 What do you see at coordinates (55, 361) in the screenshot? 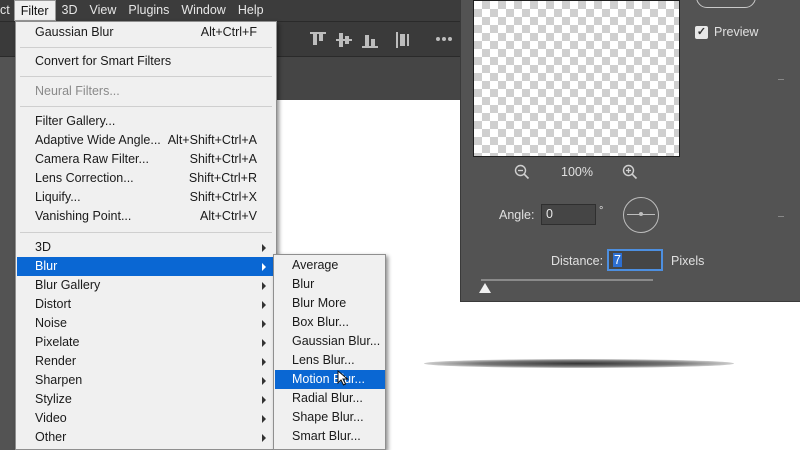
I see `menu-item-label: Render` at bounding box center [55, 361].